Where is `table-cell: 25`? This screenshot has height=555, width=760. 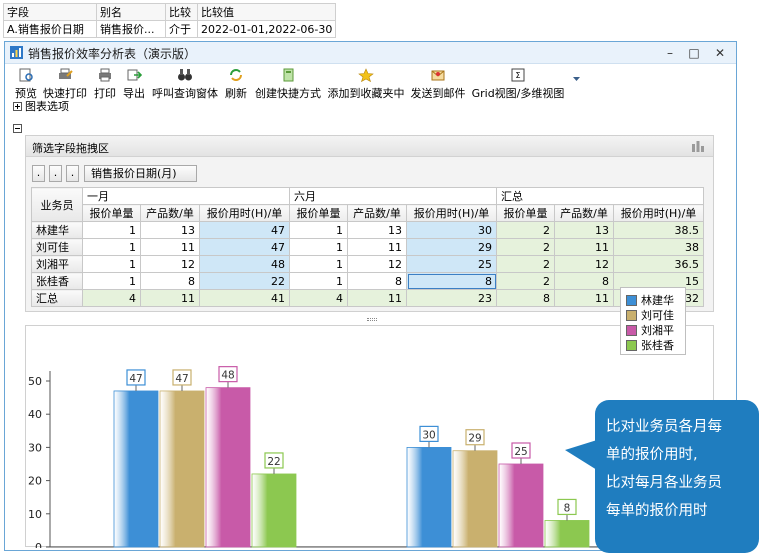
table-cell: 25 is located at coordinates (451, 264).